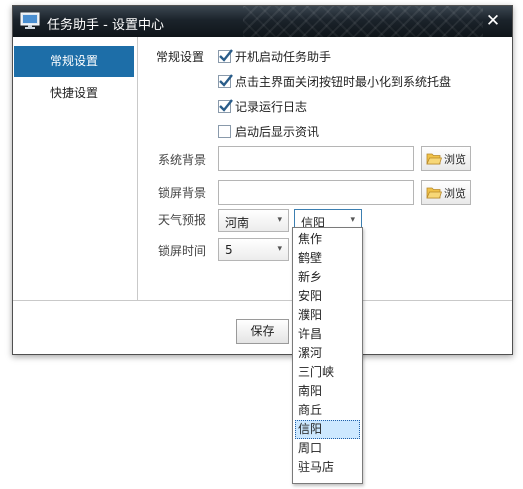 The image size is (523, 489). Describe the element at coordinates (327, 372) in the screenshot. I see `city-option: 三门峡` at that location.